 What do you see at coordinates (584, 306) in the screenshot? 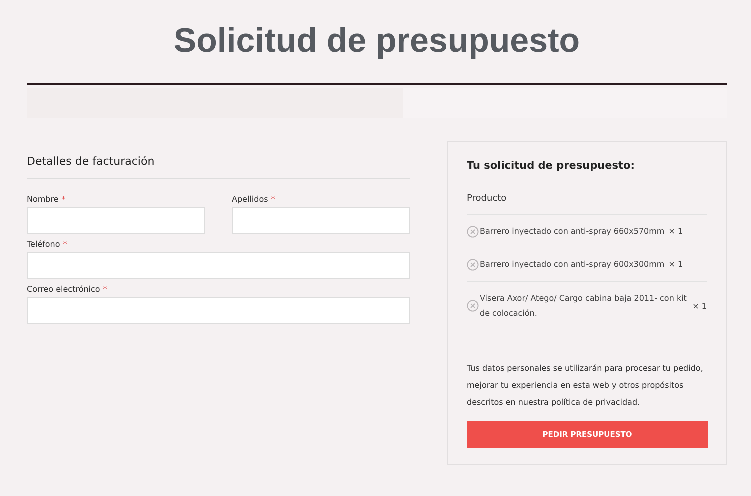
I see `product-name: Visera Axor/ Atego/ Cargo cabina baja 2011- con kit de colocación.` at bounding box center [584, 306].